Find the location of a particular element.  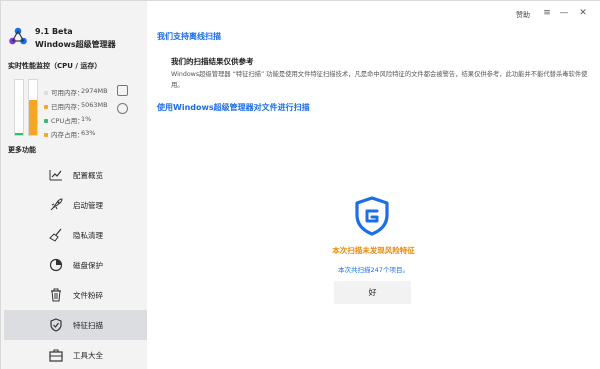

memory-meter-fill is located at coordinates (33, 117).